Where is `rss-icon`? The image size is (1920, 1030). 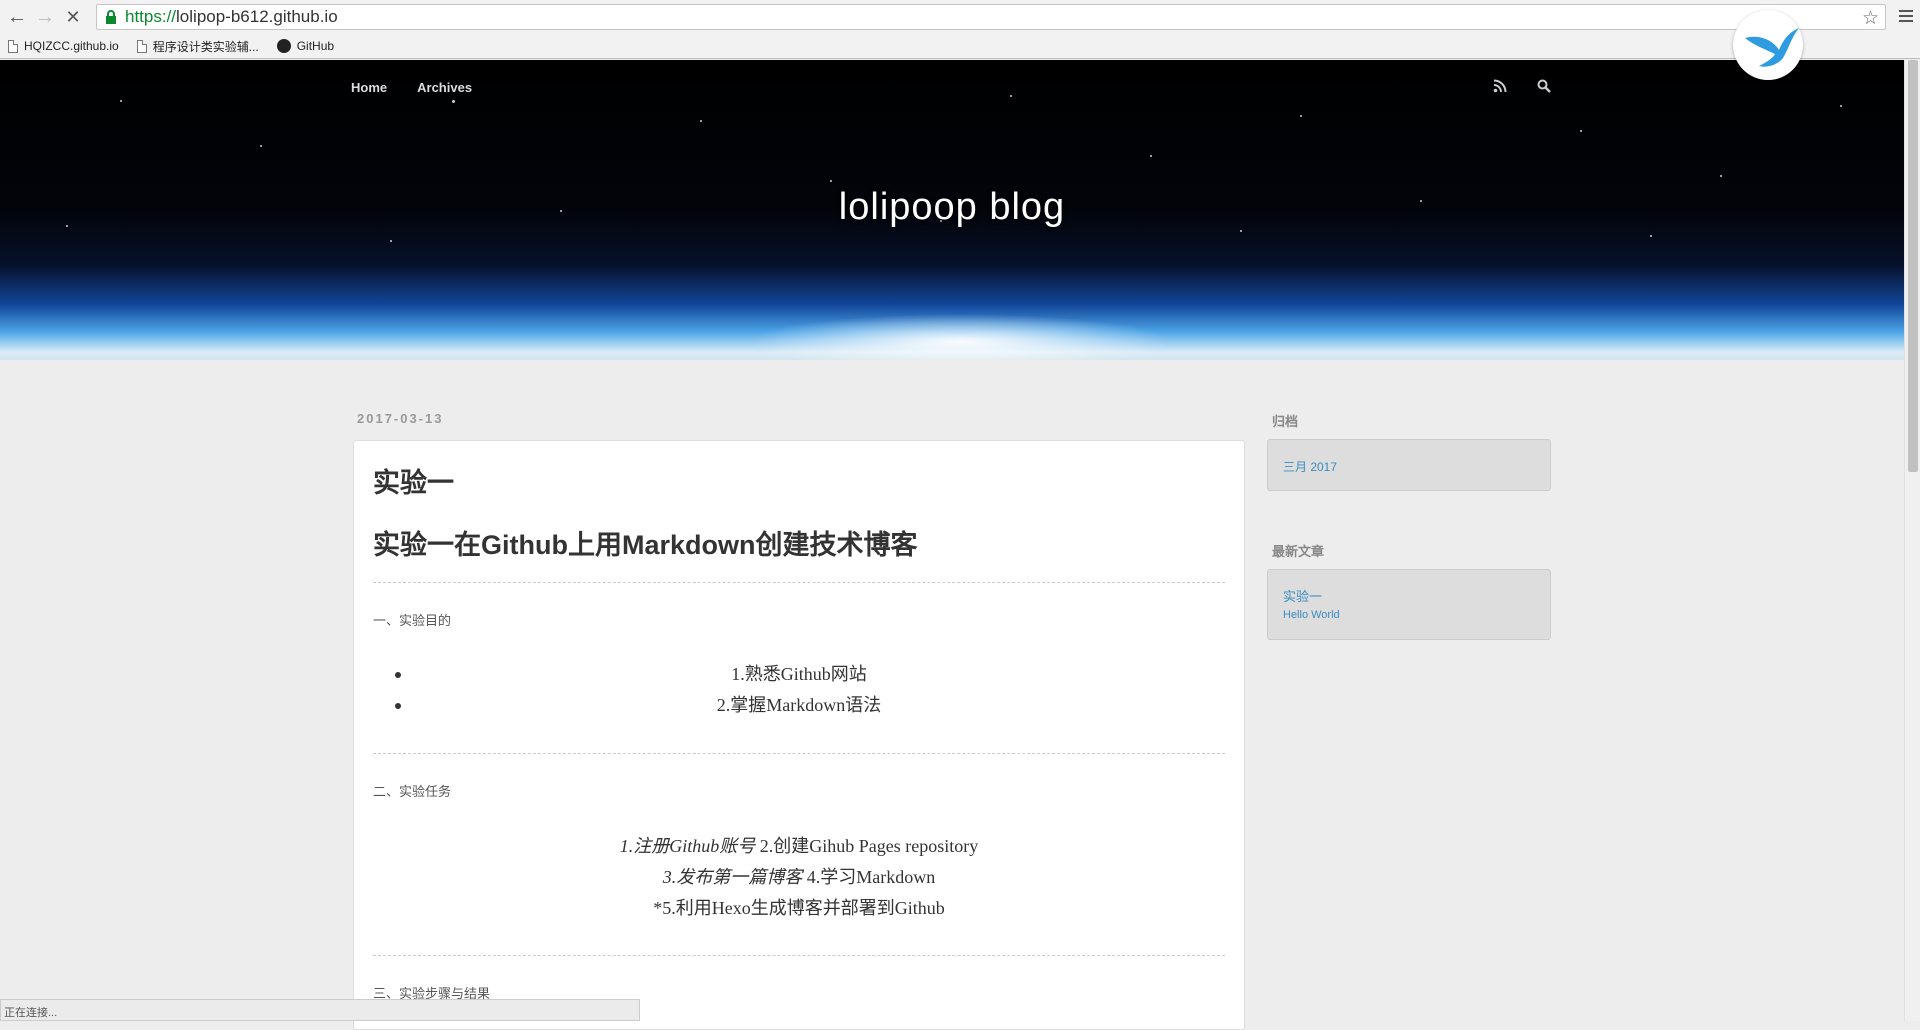 rss-icon is located at coordinates (1500, 86).